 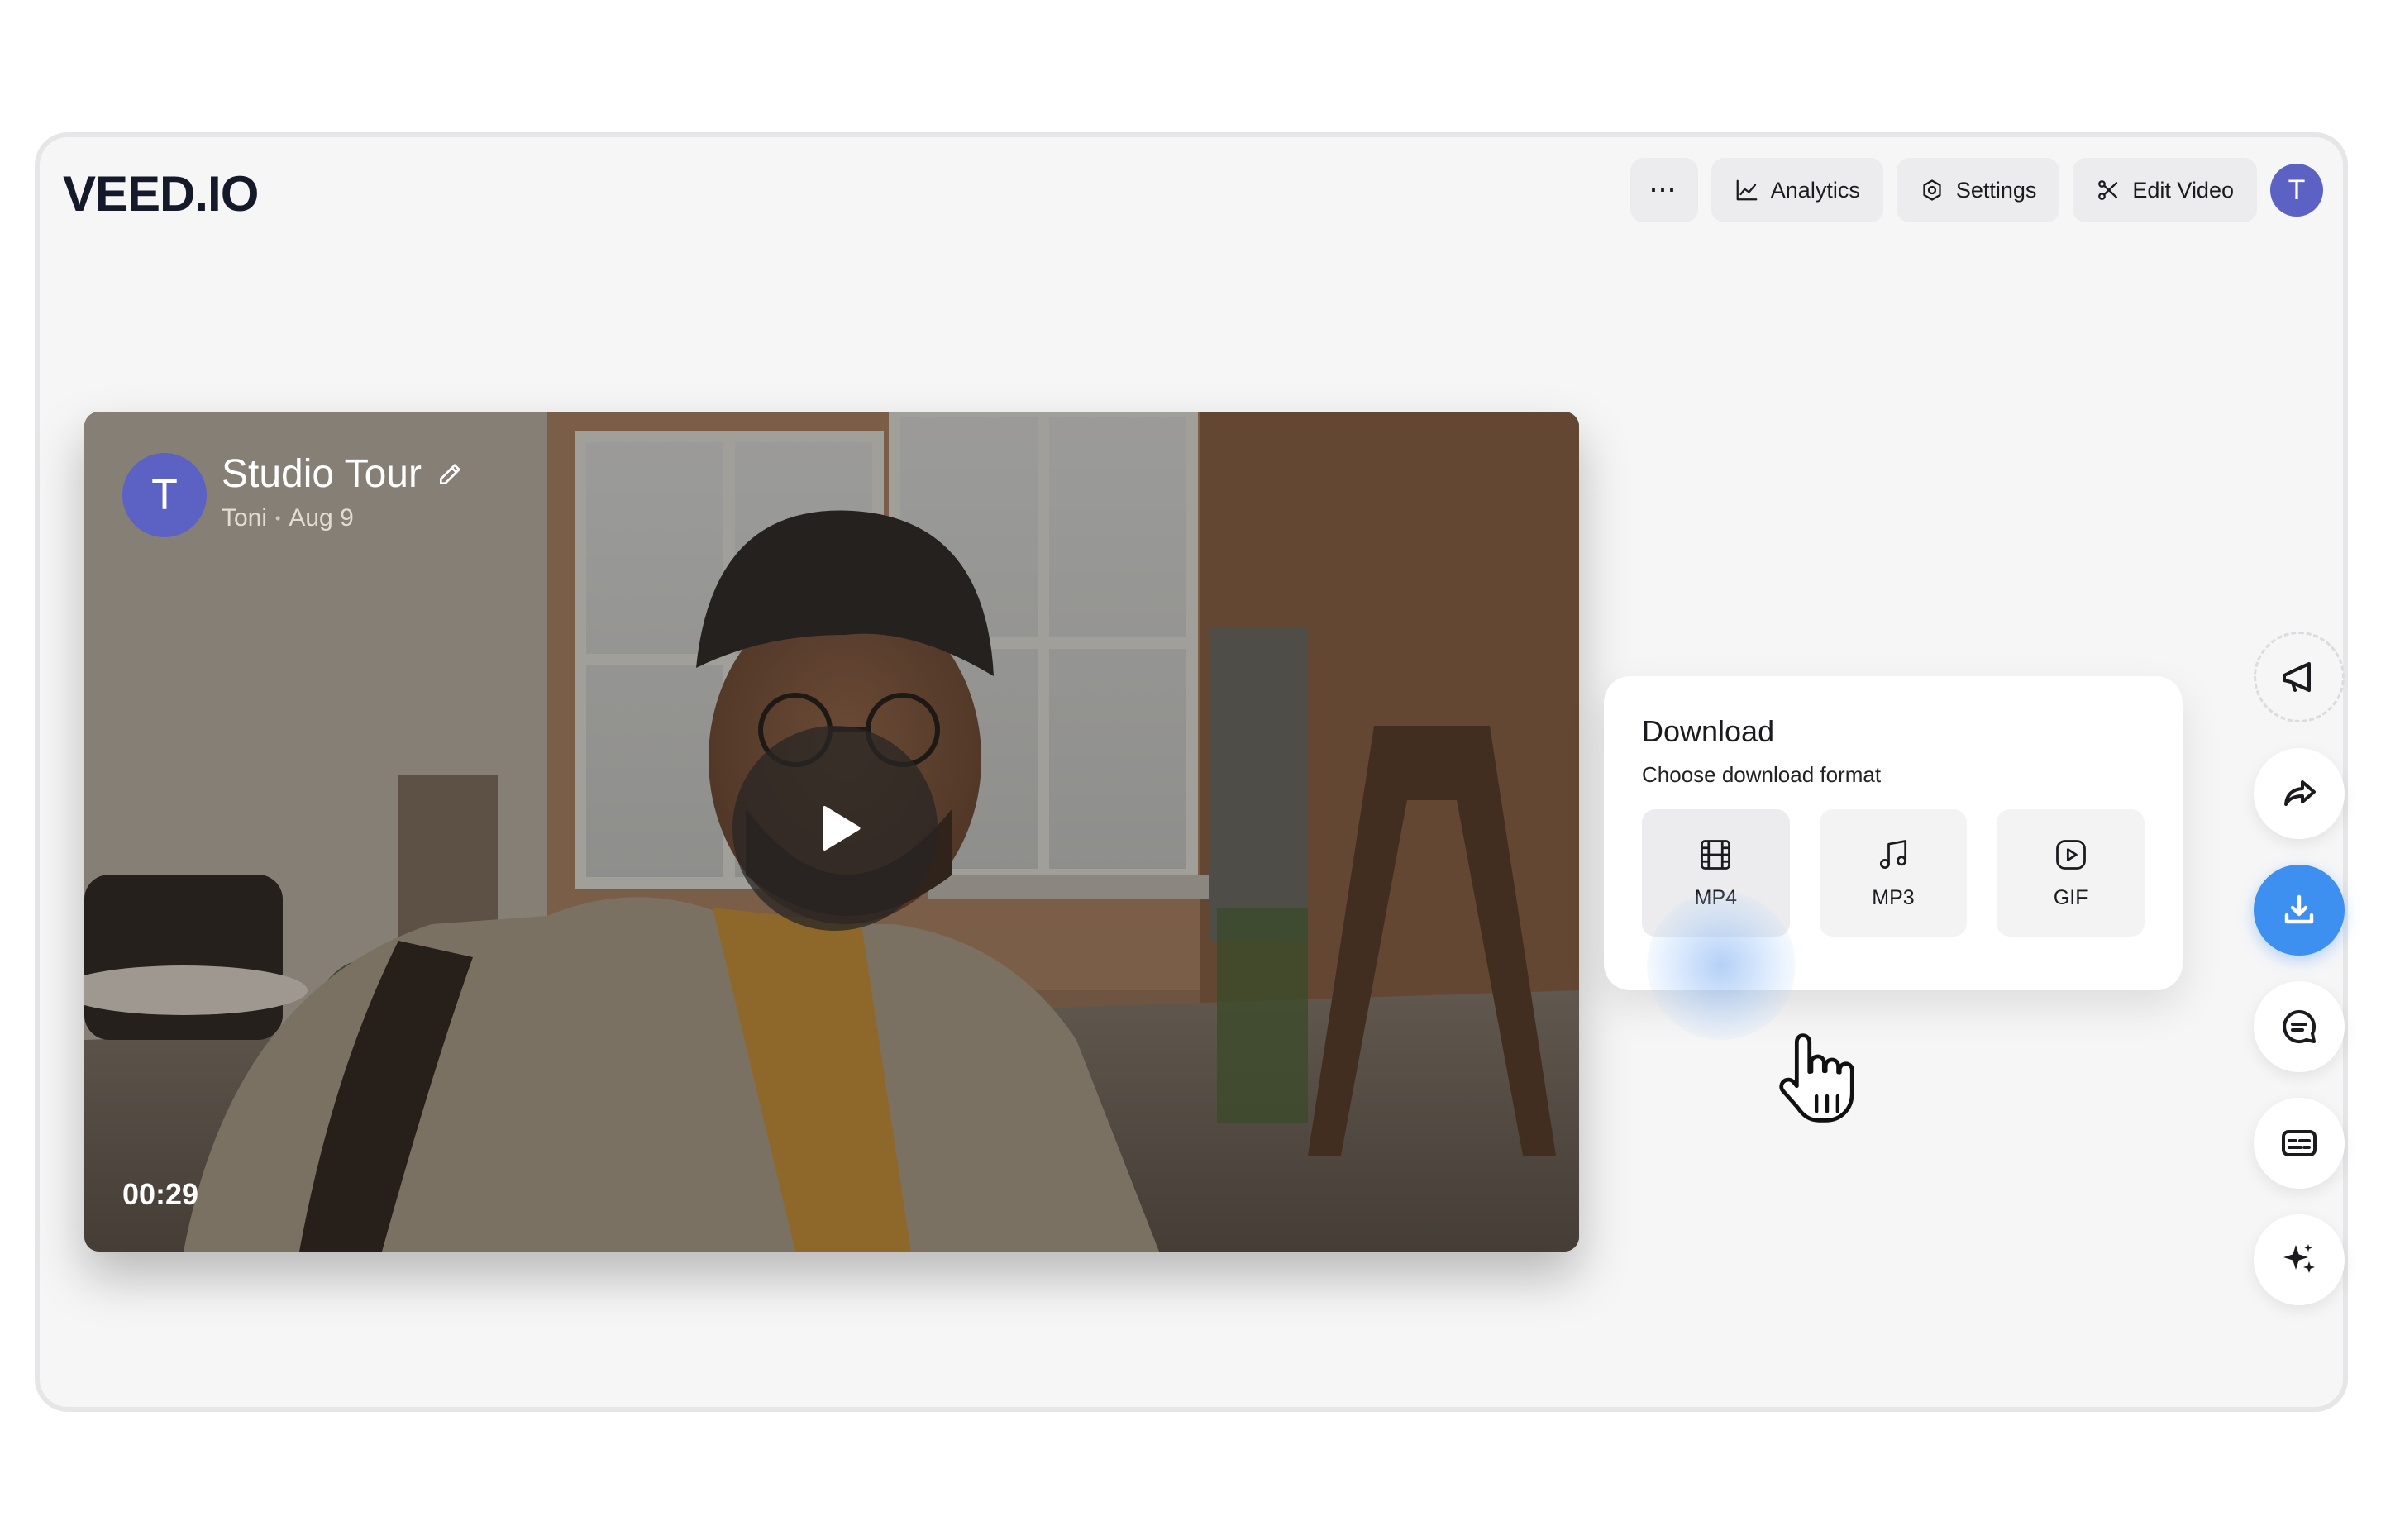 I want to click on download-icon, so click(x=2299, y=909).